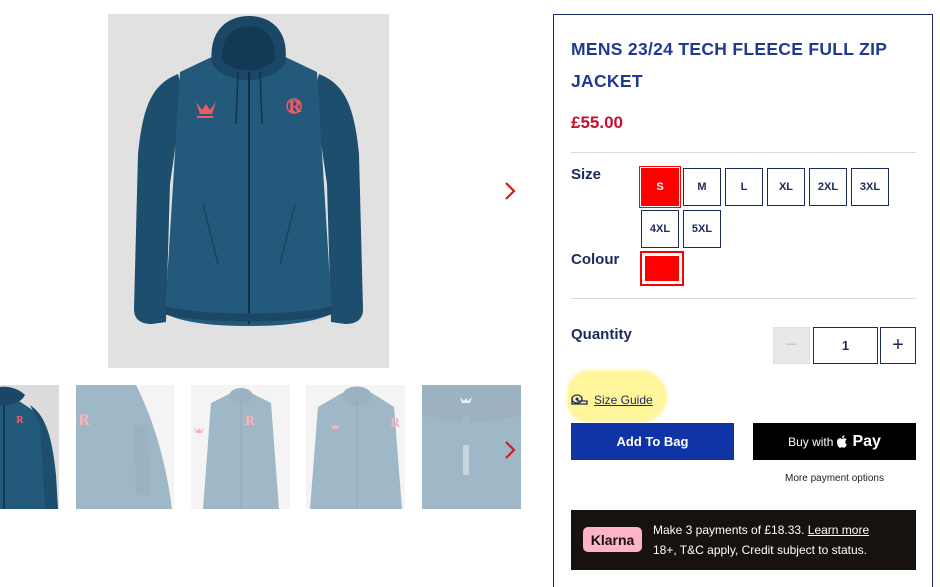  Describe the element at coordinates (660, 187) in the screenshot. I see `size-option-s: S` at that location.